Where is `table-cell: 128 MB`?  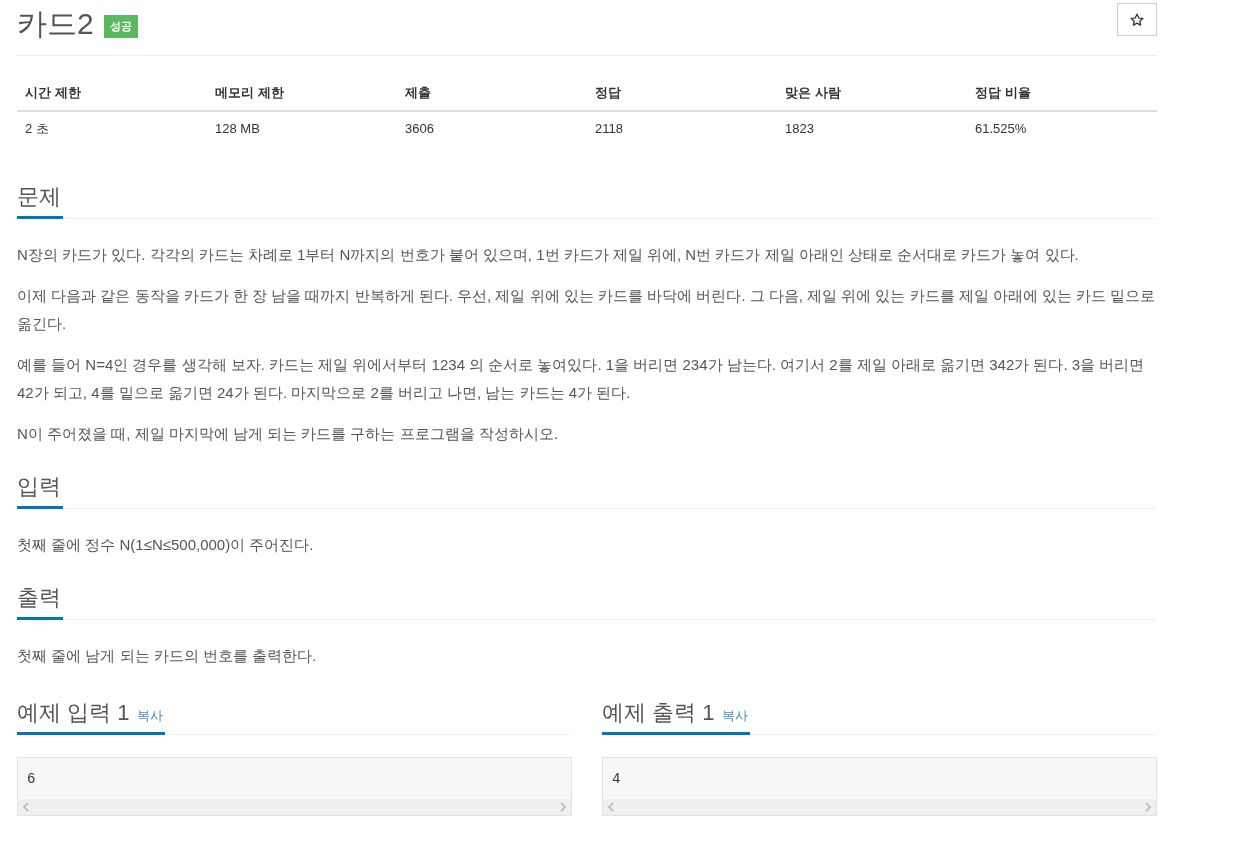 table-cell: 128 MB is located at coordinates (302, 128).